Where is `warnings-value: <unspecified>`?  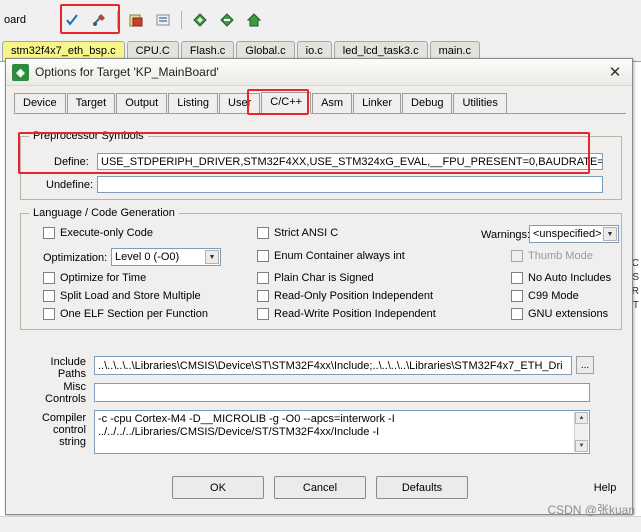 warnings-value: <unspecified> is located at coordinates (567, 234).